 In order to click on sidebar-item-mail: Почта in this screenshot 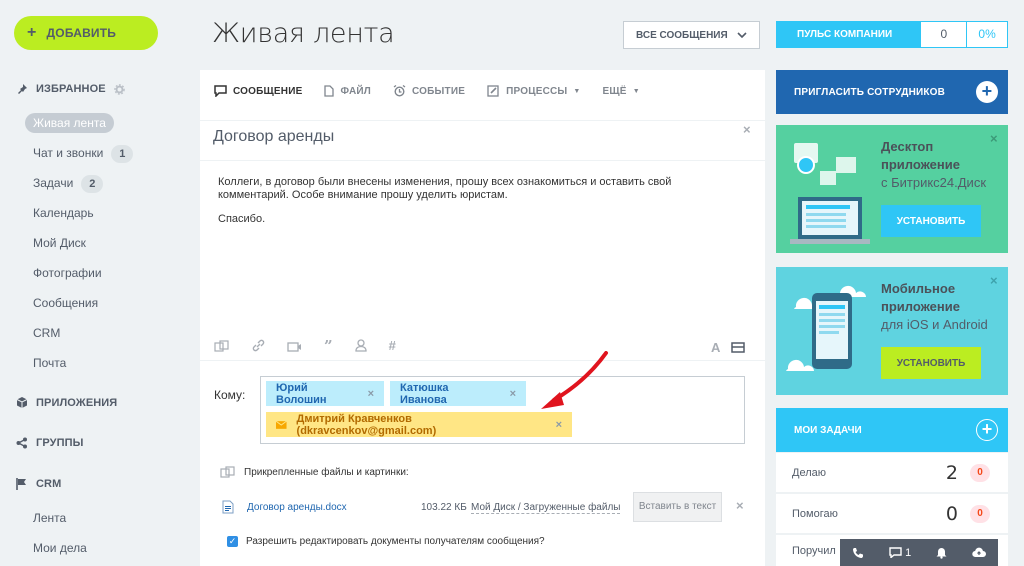, I will do `click(49, 363)`.